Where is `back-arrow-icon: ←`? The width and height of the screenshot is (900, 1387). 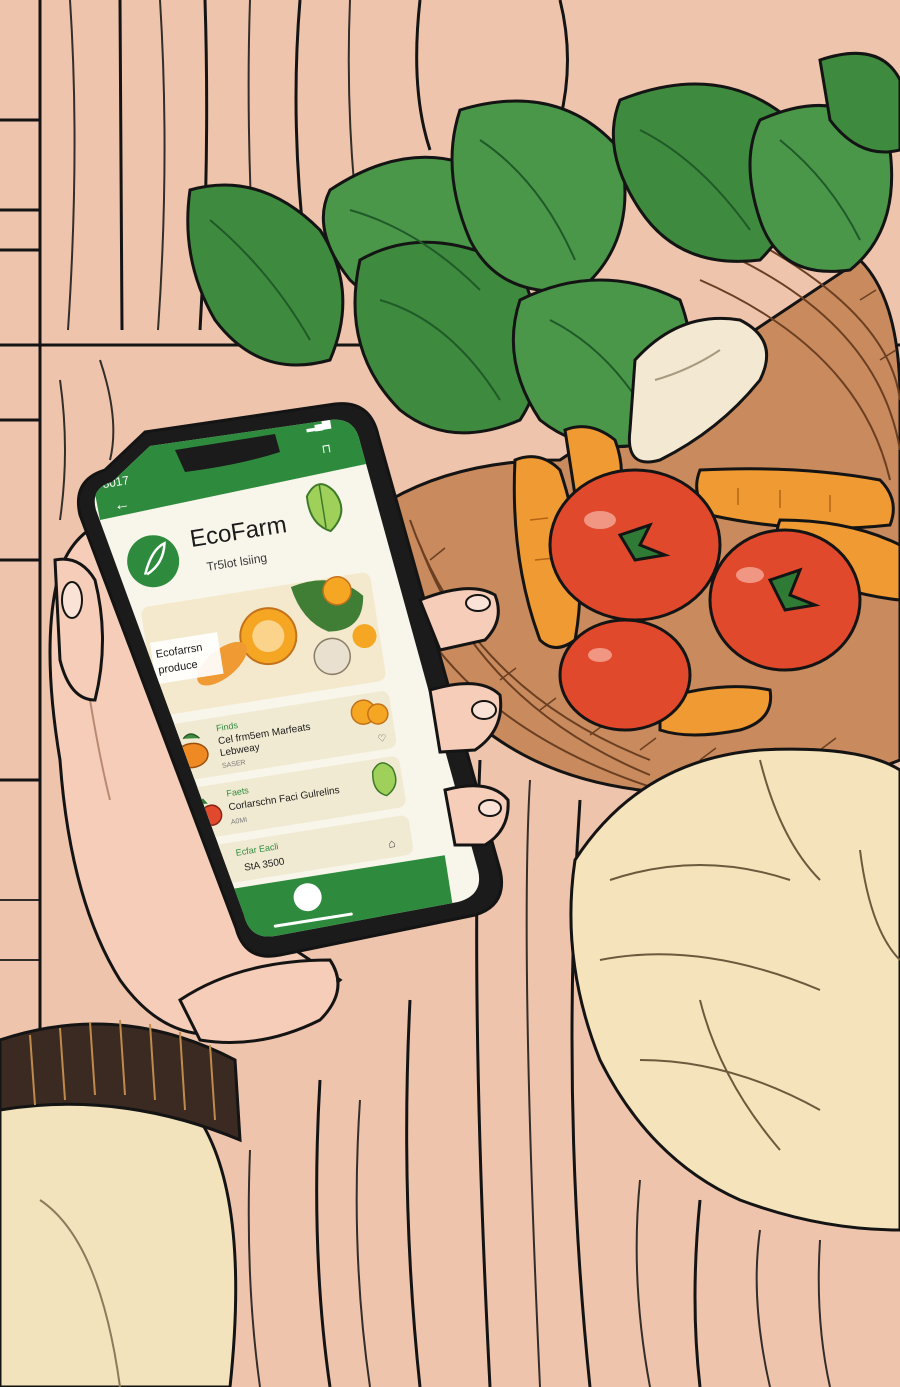 back-arrow-icon: ← is located at coordinates (122, 504).